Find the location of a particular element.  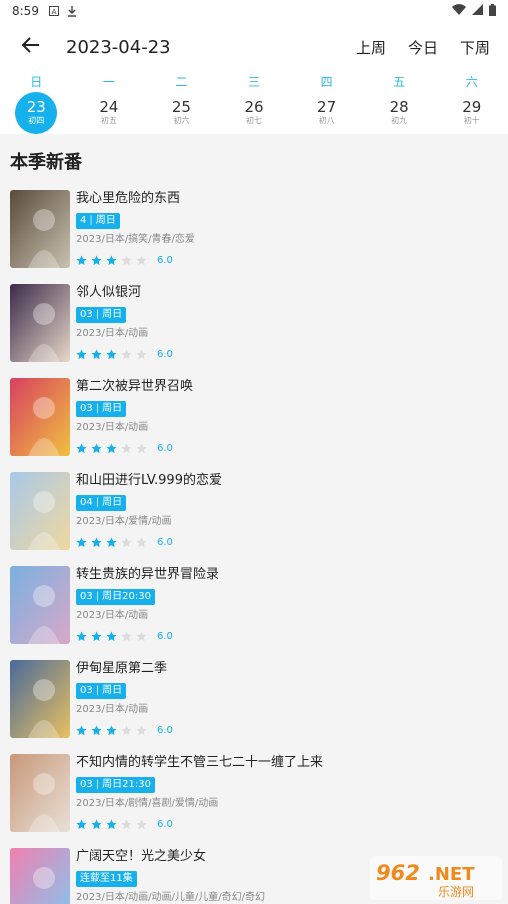

weekday-label: 日 is located at coordinates (36, 82).